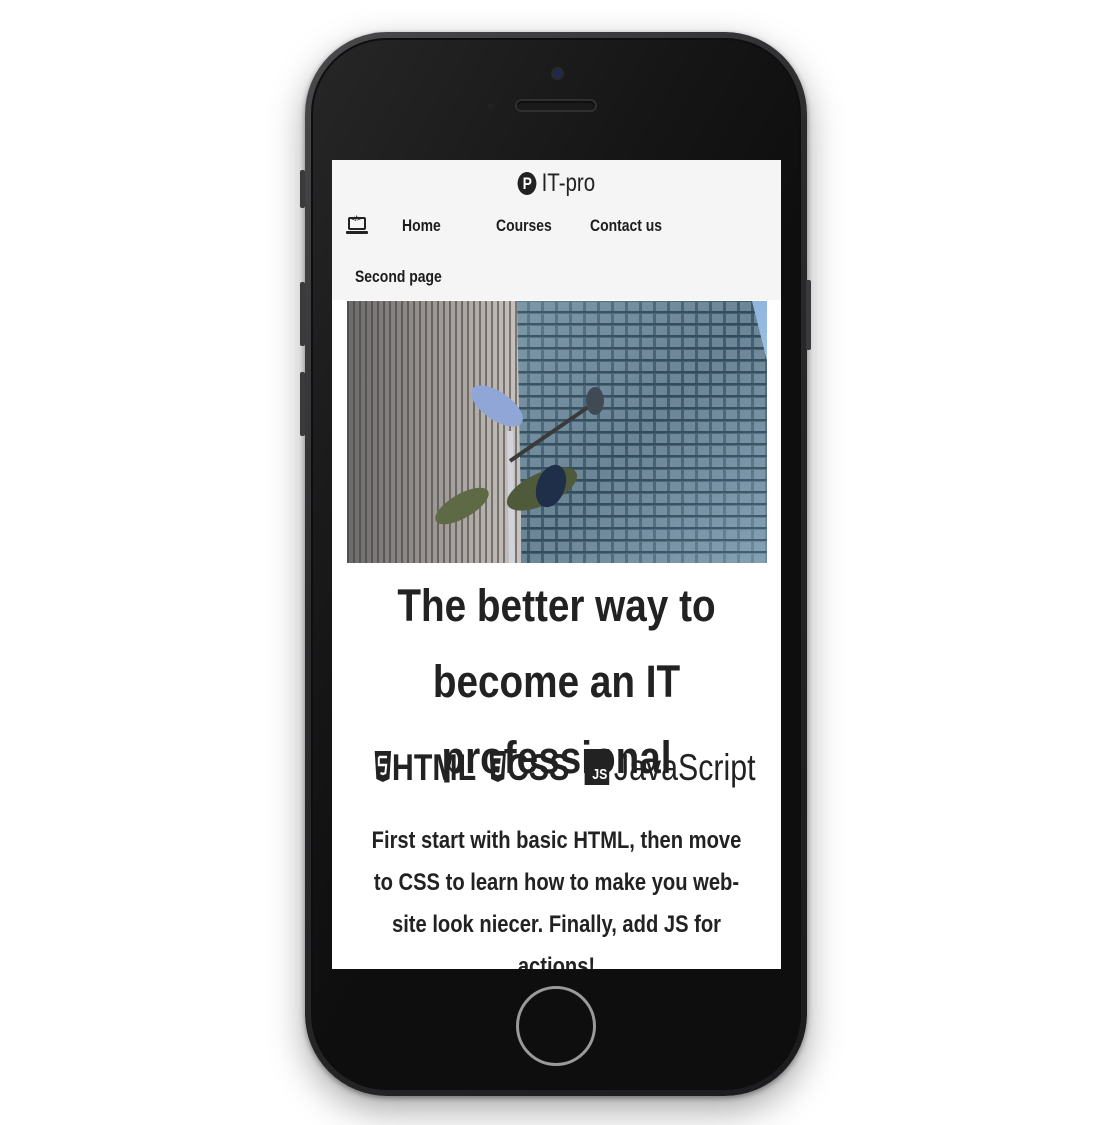 The image size is (1117, 1125). Describe the element at coordinates (421, 226) in the screenshot. I see `nav-item-home: Home` at that location.